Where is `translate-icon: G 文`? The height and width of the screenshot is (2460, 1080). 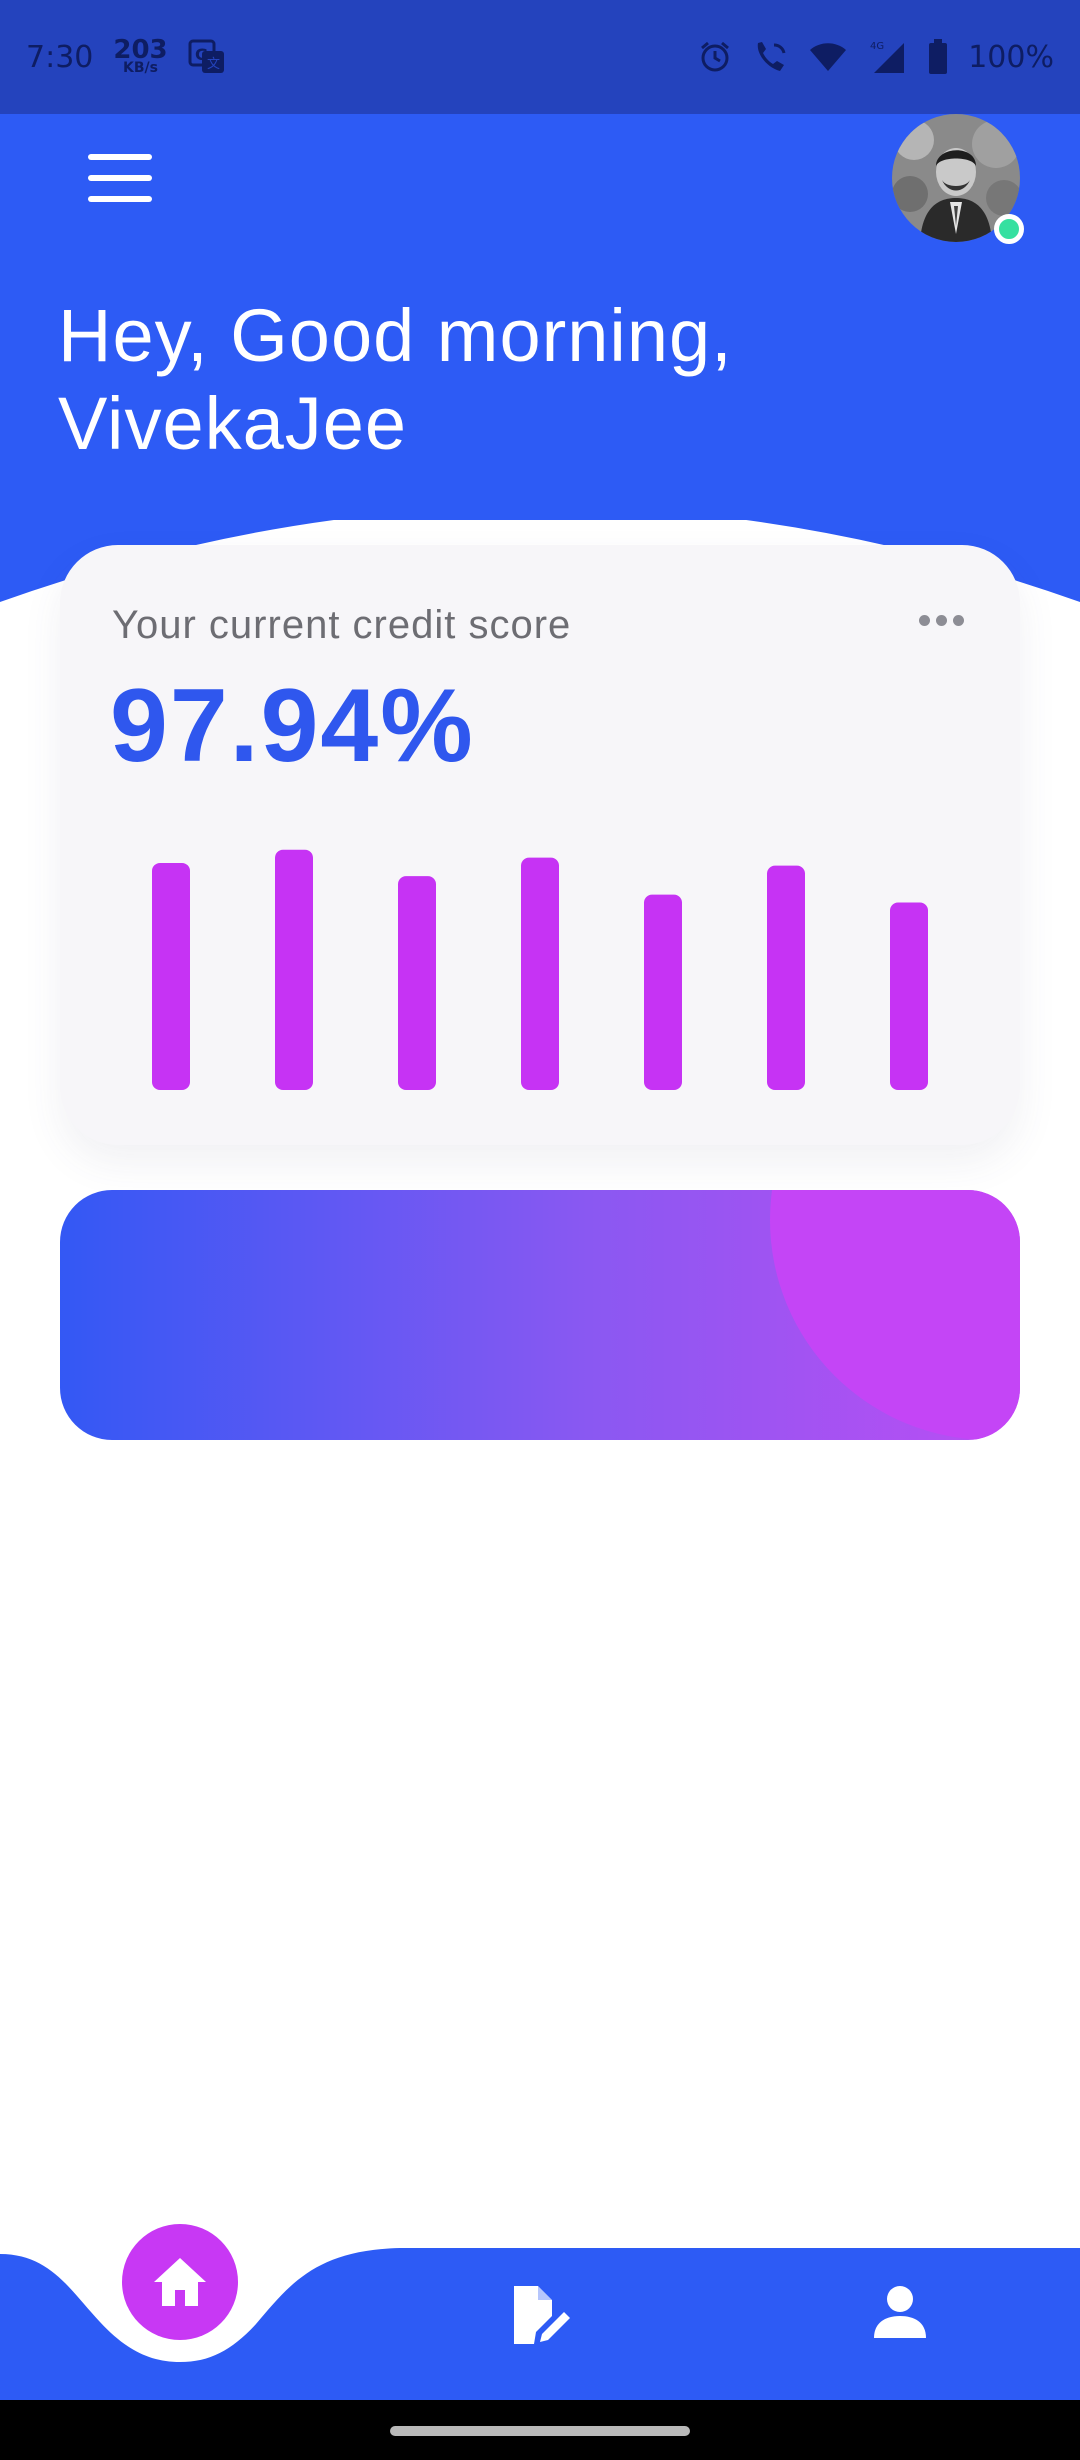 translate-icon: G 文 is located at coordinates (207, 57).